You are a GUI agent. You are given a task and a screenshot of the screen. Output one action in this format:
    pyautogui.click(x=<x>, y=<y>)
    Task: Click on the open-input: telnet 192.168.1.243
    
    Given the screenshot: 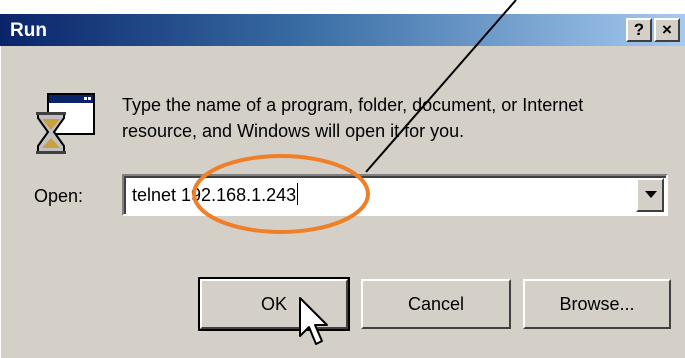 What is the action you would take?
    pyautogui.click(x=215, y=194)
    